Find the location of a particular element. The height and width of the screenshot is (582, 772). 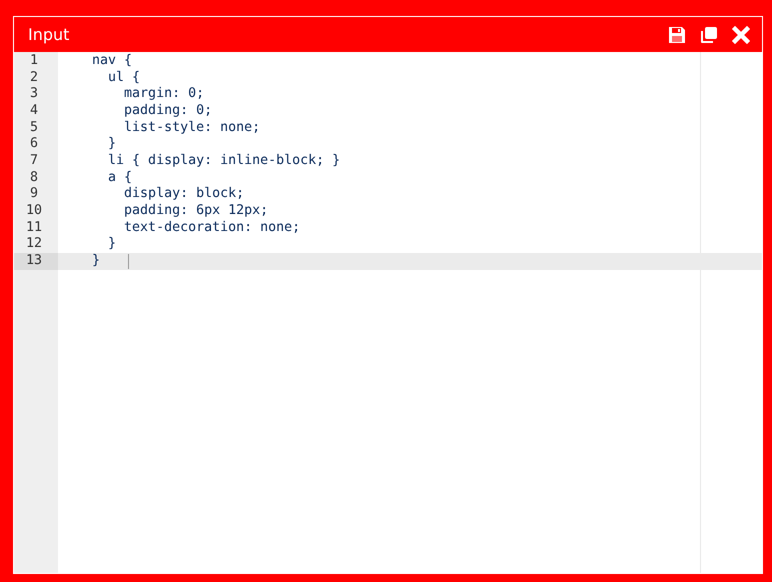

save-icon is located at coordinates (677, 35).